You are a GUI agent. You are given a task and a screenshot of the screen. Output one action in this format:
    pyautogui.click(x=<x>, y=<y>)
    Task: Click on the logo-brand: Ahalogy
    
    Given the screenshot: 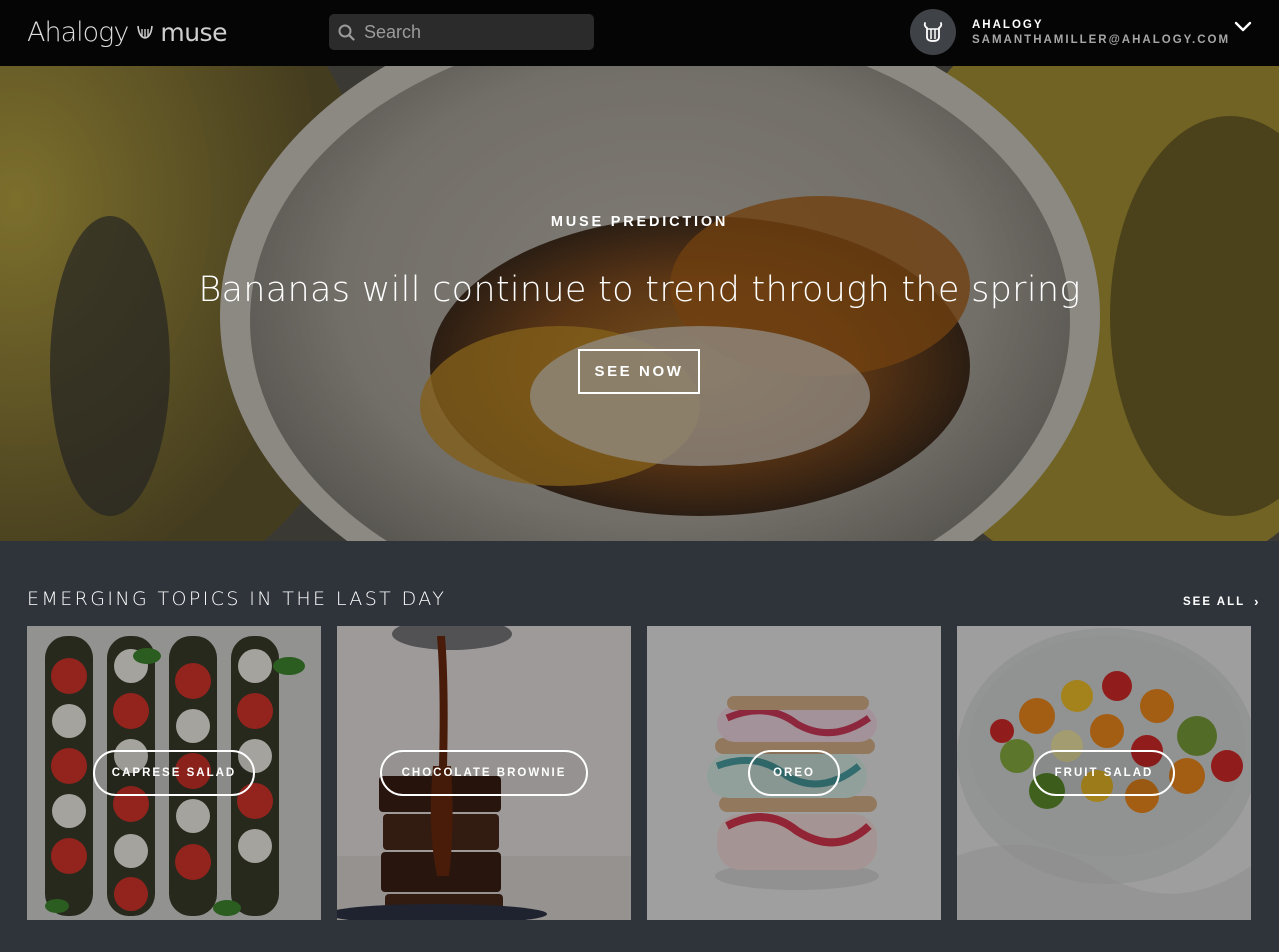 What is the action you would take?
    pyautogui.click(x=78, y=32)
    